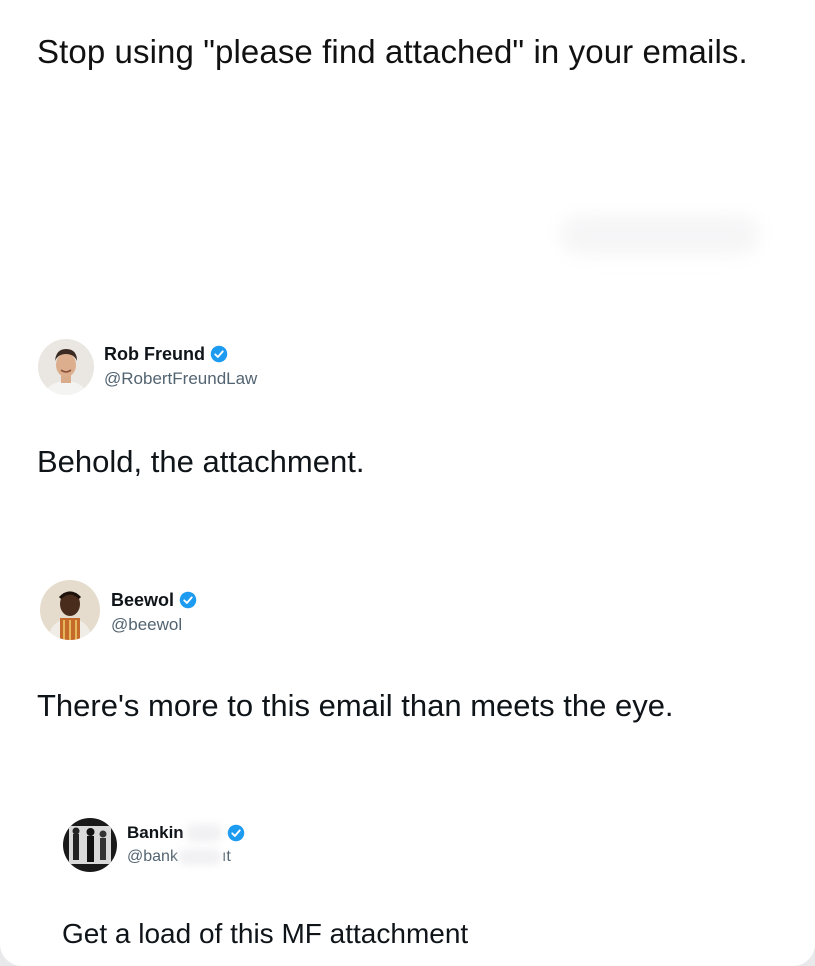  Describe the element at coordinates (201, 461) in the screenshot. I see `post-text: Behold, the attachment.` at that location.